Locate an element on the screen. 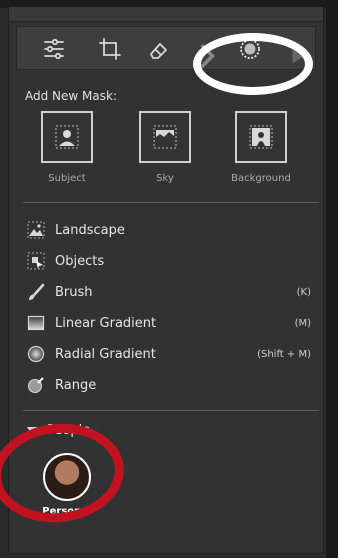 This screenshot has width=338, height=558. menu-item-linear-gradient: Linear Gradient (M) is located at coordinates (172, 323).